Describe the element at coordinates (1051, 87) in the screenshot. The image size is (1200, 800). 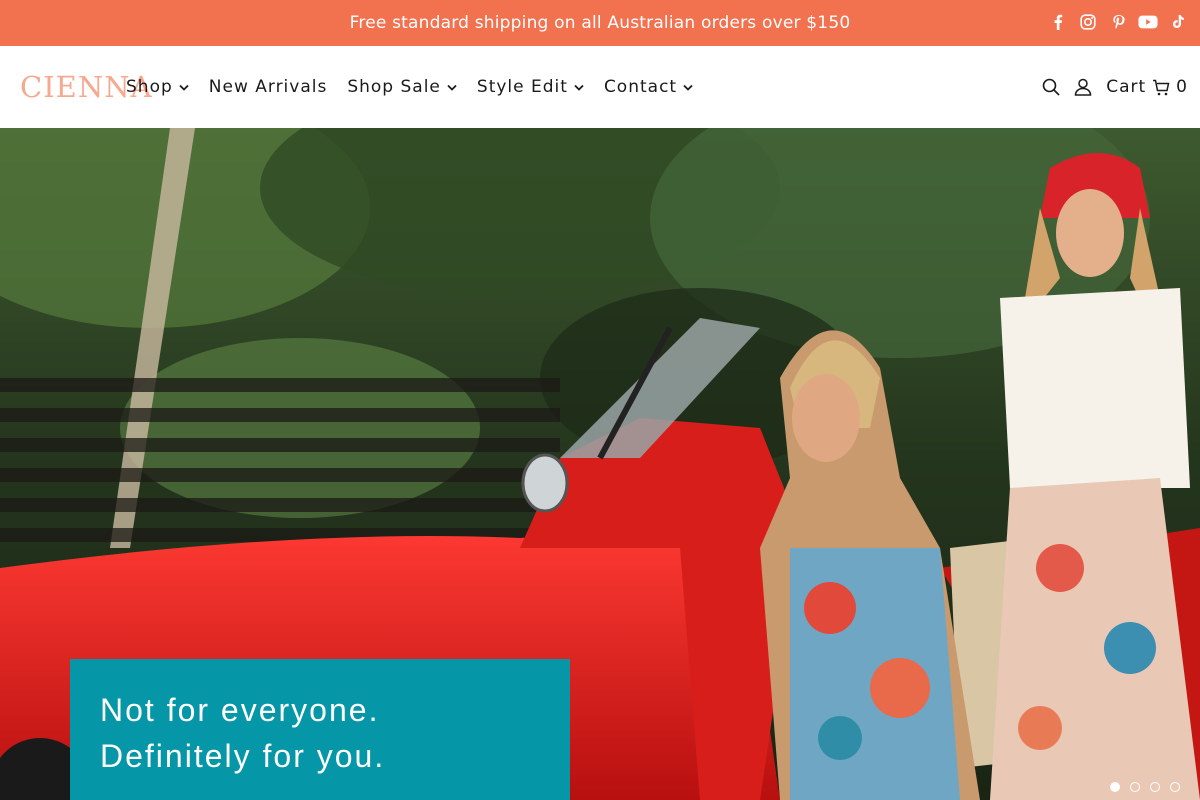
I see `search-icon` at that location.